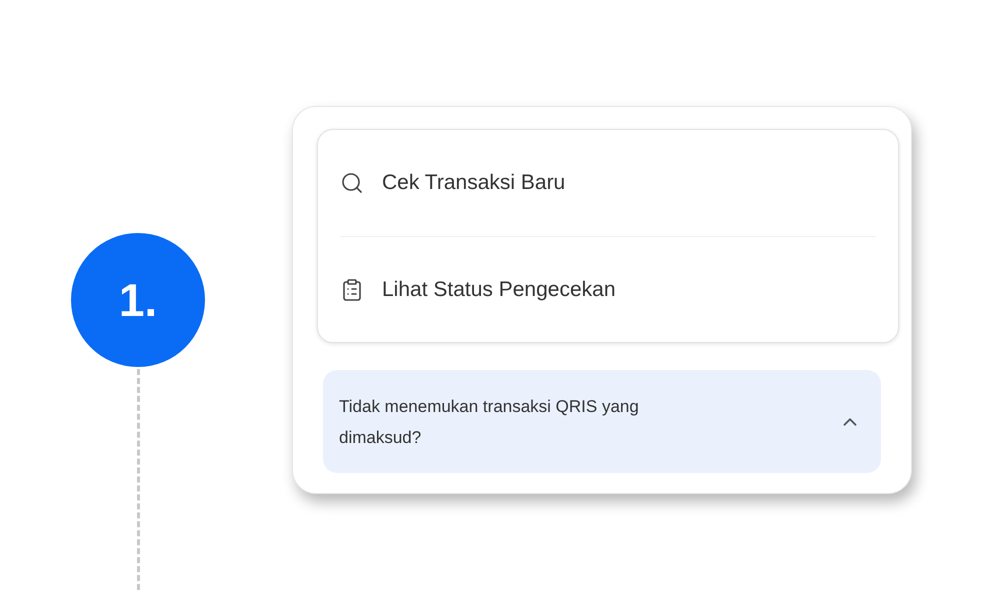 This screenshot has width=1000, height=600. Describe the element at coordinates (352, 290) in the screenshot. I see `clipboard-icon` at that location.